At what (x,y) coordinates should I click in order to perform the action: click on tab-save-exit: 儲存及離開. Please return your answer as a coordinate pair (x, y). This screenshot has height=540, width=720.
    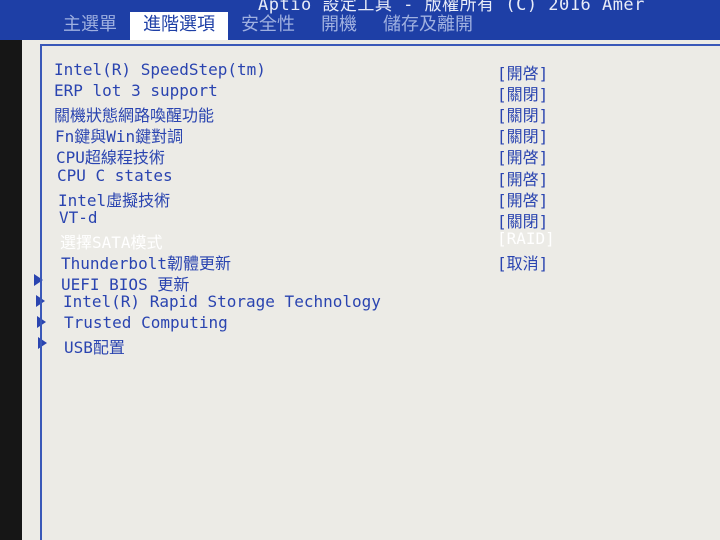
    Looking at the image, I should click on (428, 26).